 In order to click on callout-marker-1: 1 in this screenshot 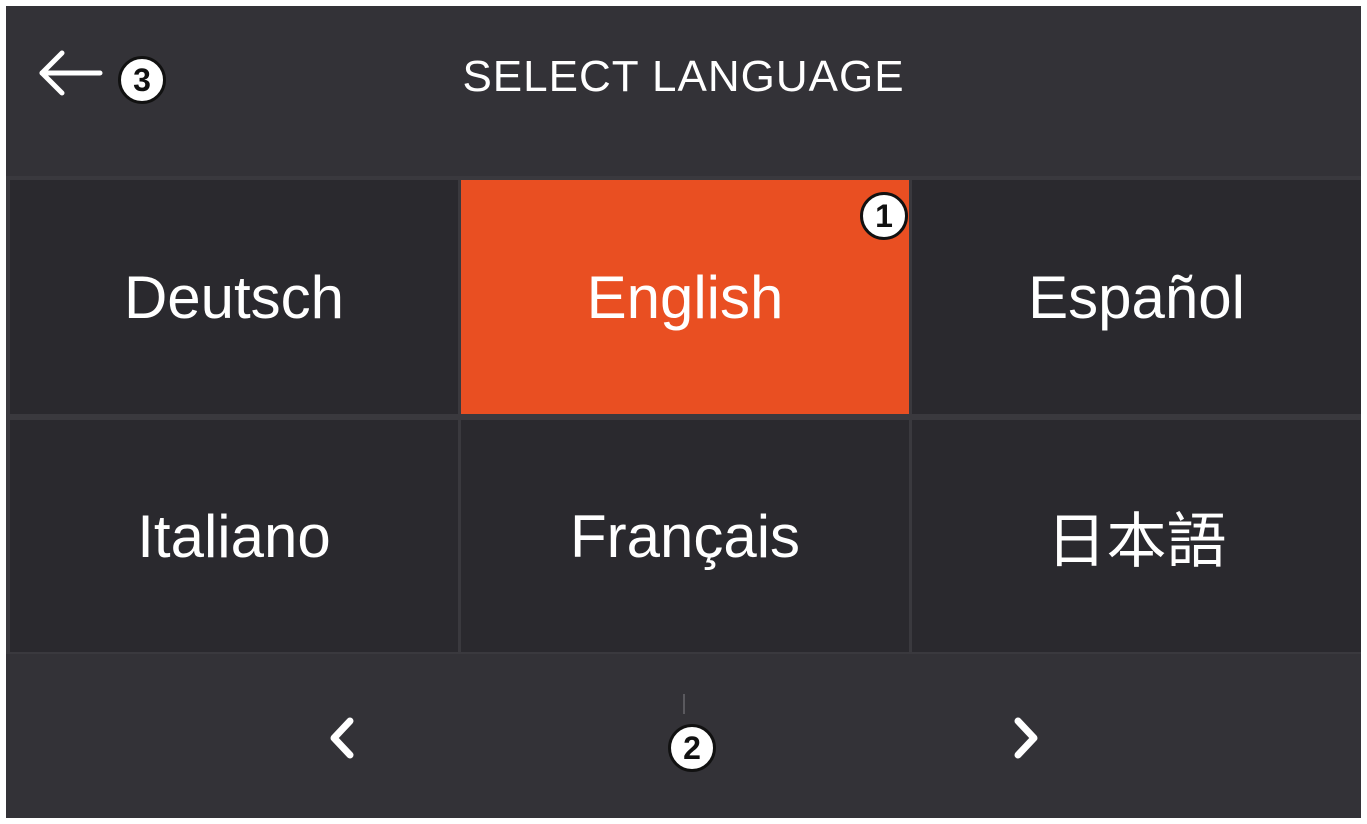, I will do `click(884, 216)`.